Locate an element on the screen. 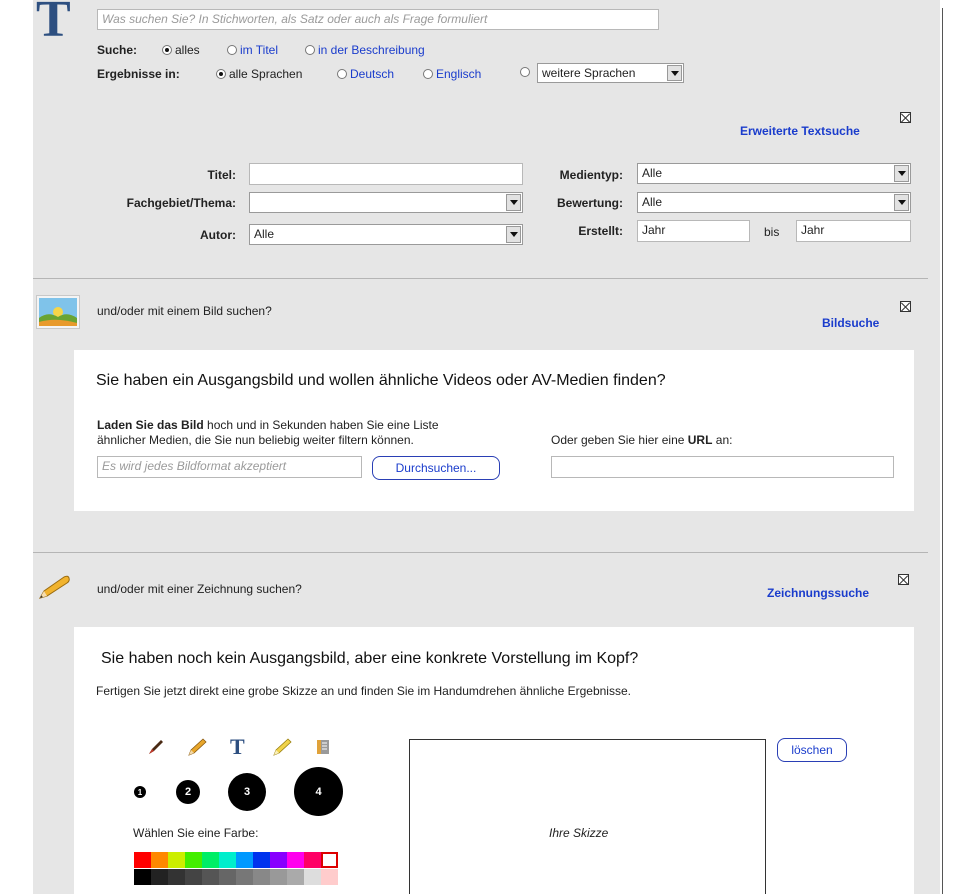 The image size is (959, 894). brush-size-1: 1 is located at coordinates (140, 792).